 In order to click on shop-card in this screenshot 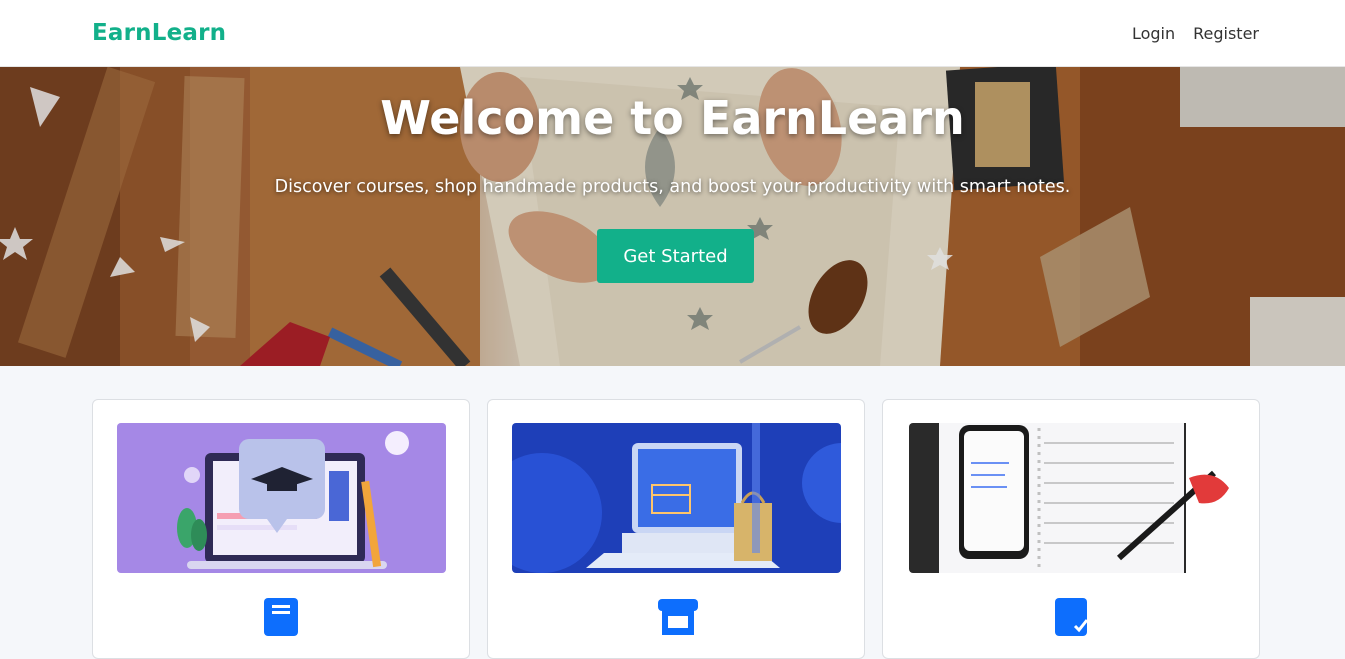, I will do `click(676, 529)`.